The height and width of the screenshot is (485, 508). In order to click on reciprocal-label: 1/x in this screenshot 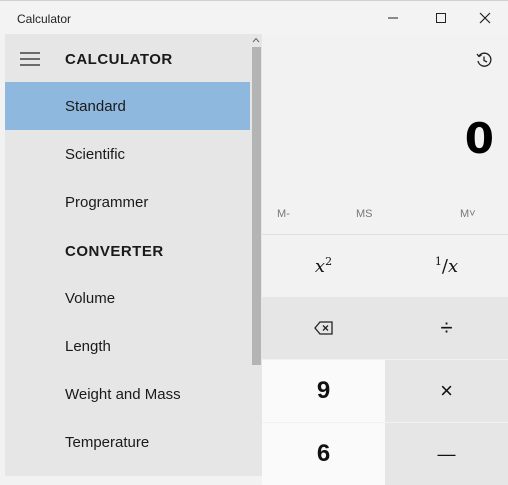, I will do `click(446, 266)`.